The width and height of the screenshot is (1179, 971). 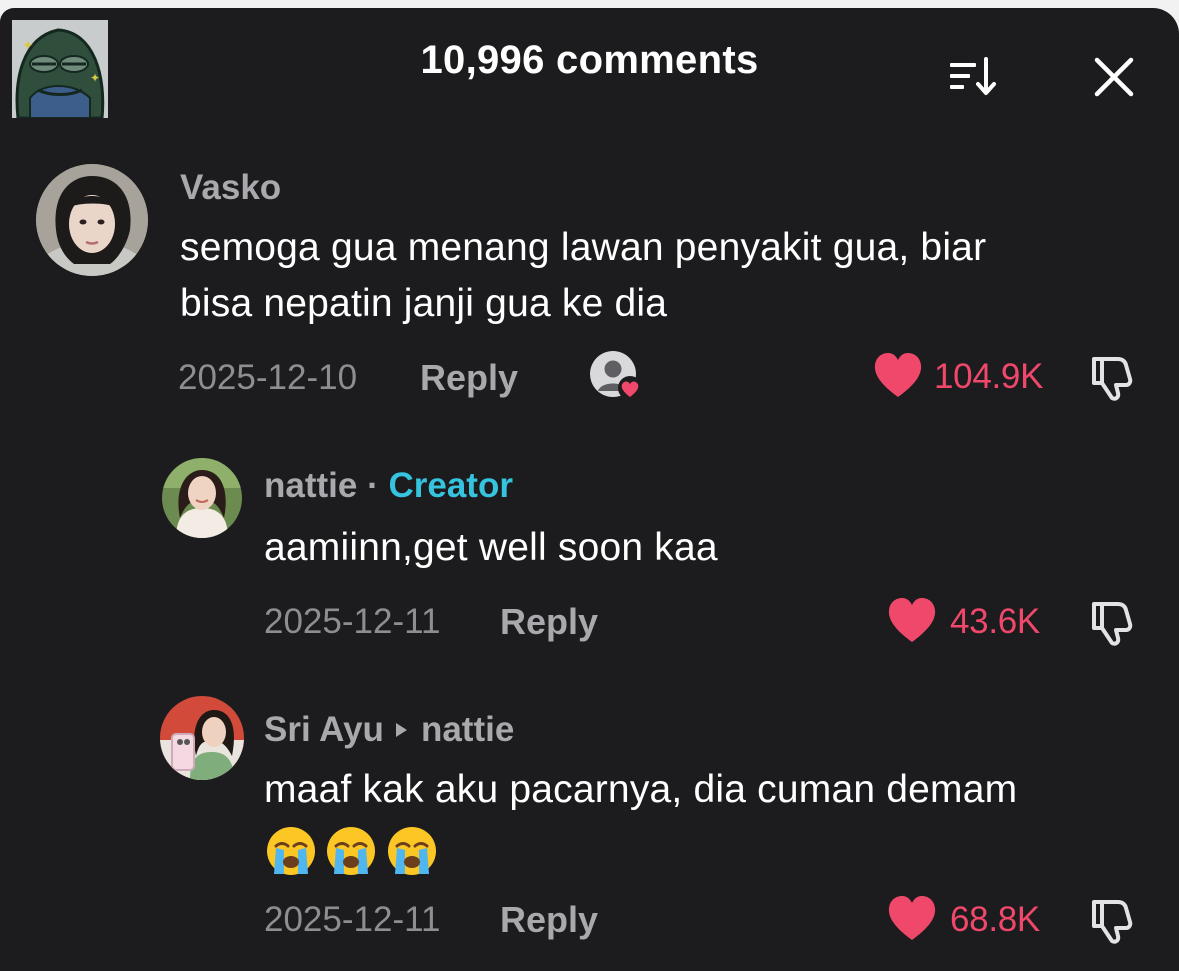 I want to click on username-text: nattie, so click(x=311, y=485).